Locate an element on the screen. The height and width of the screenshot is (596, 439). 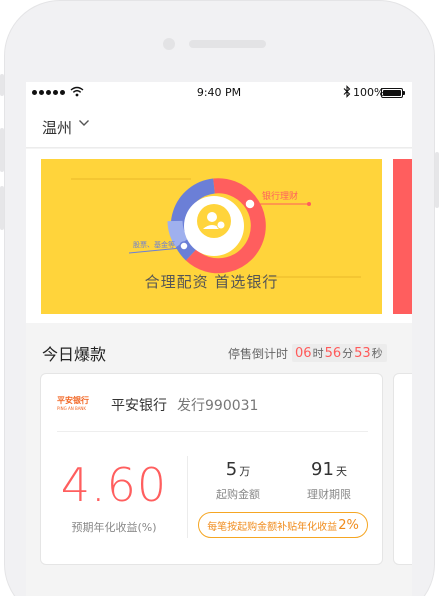
next-product-card is located at coordinates (402, 469).